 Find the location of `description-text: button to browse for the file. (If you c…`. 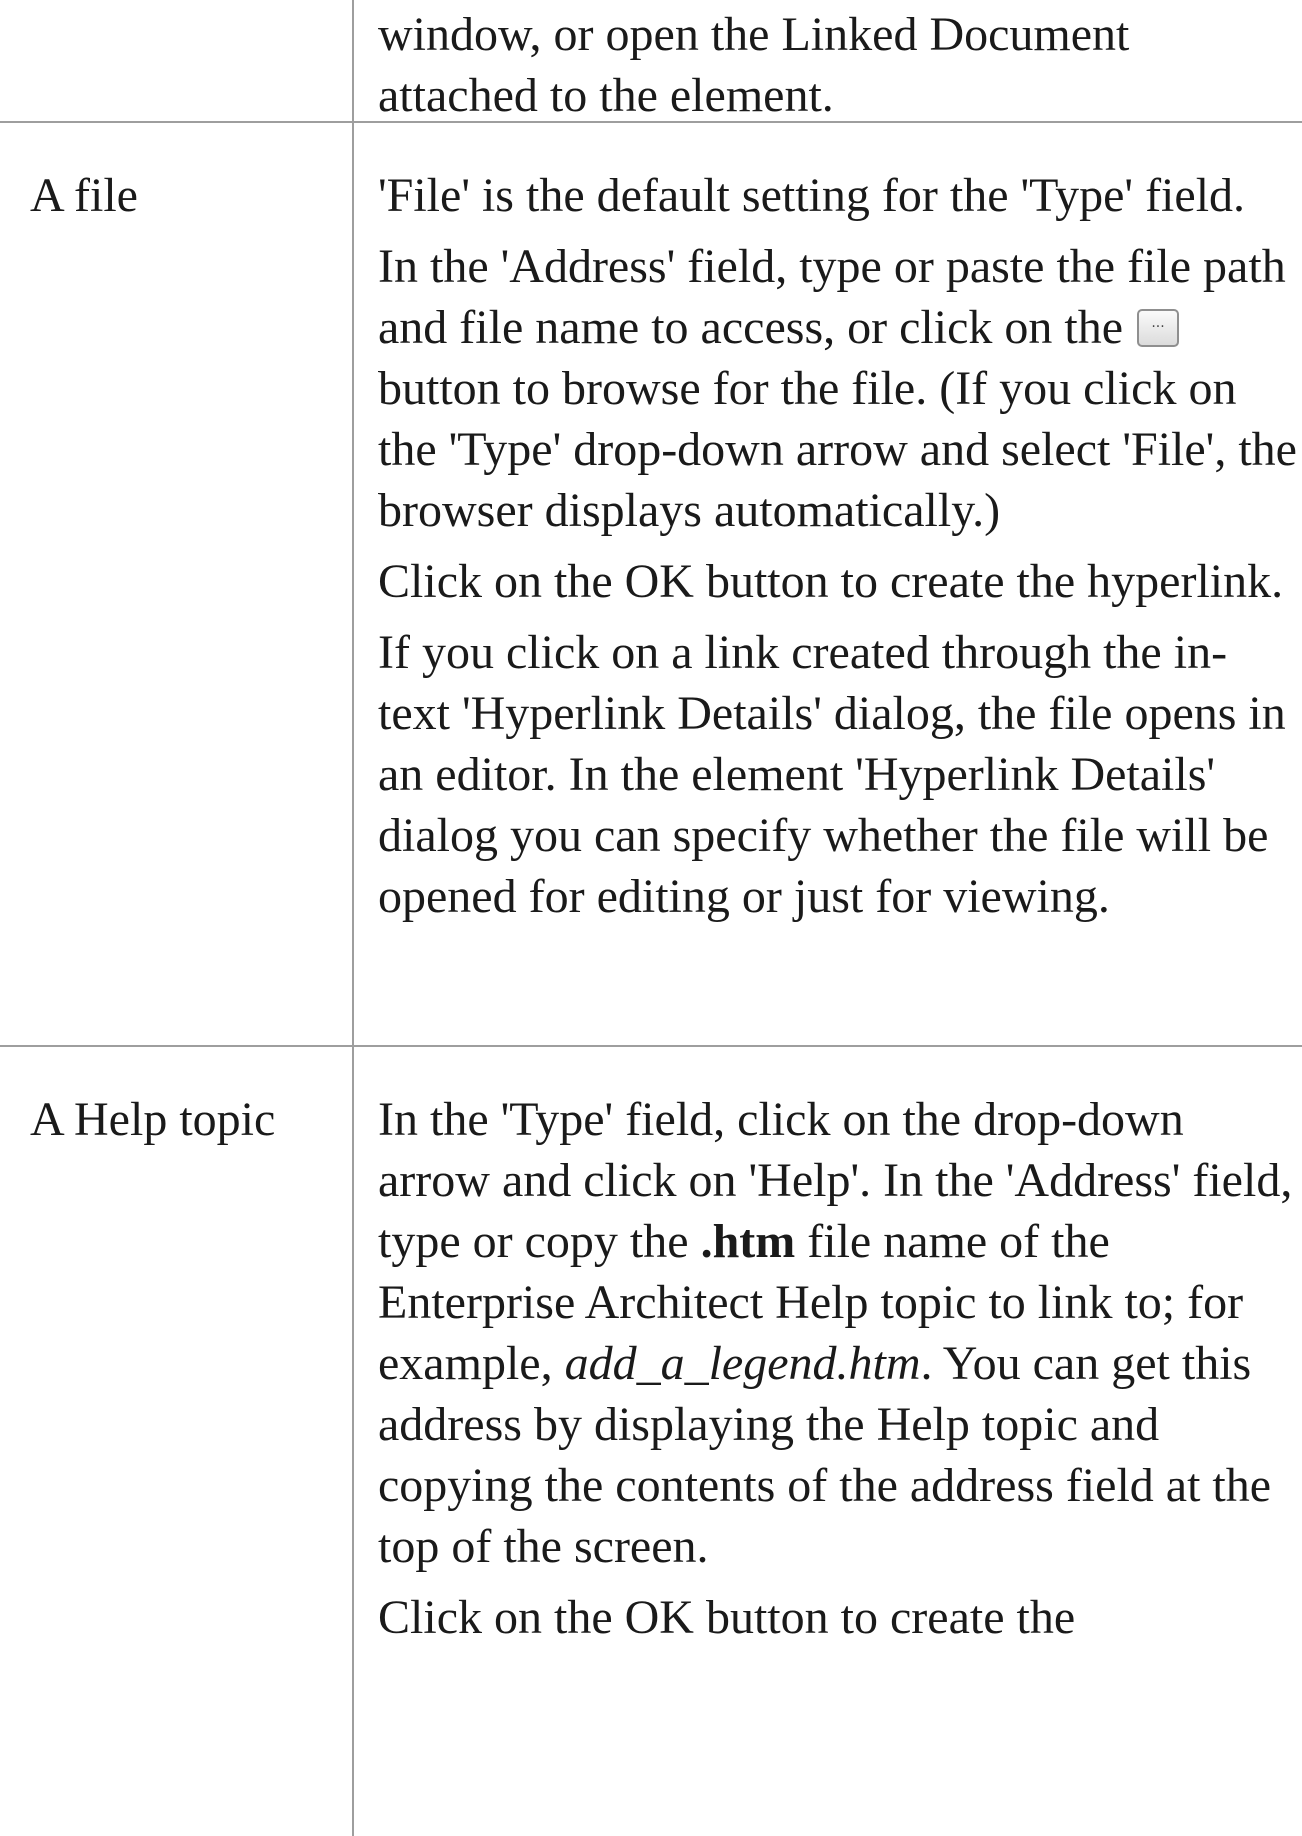

description-text: button to browse for the file. (If you c… is located at coordinates (837, 449).